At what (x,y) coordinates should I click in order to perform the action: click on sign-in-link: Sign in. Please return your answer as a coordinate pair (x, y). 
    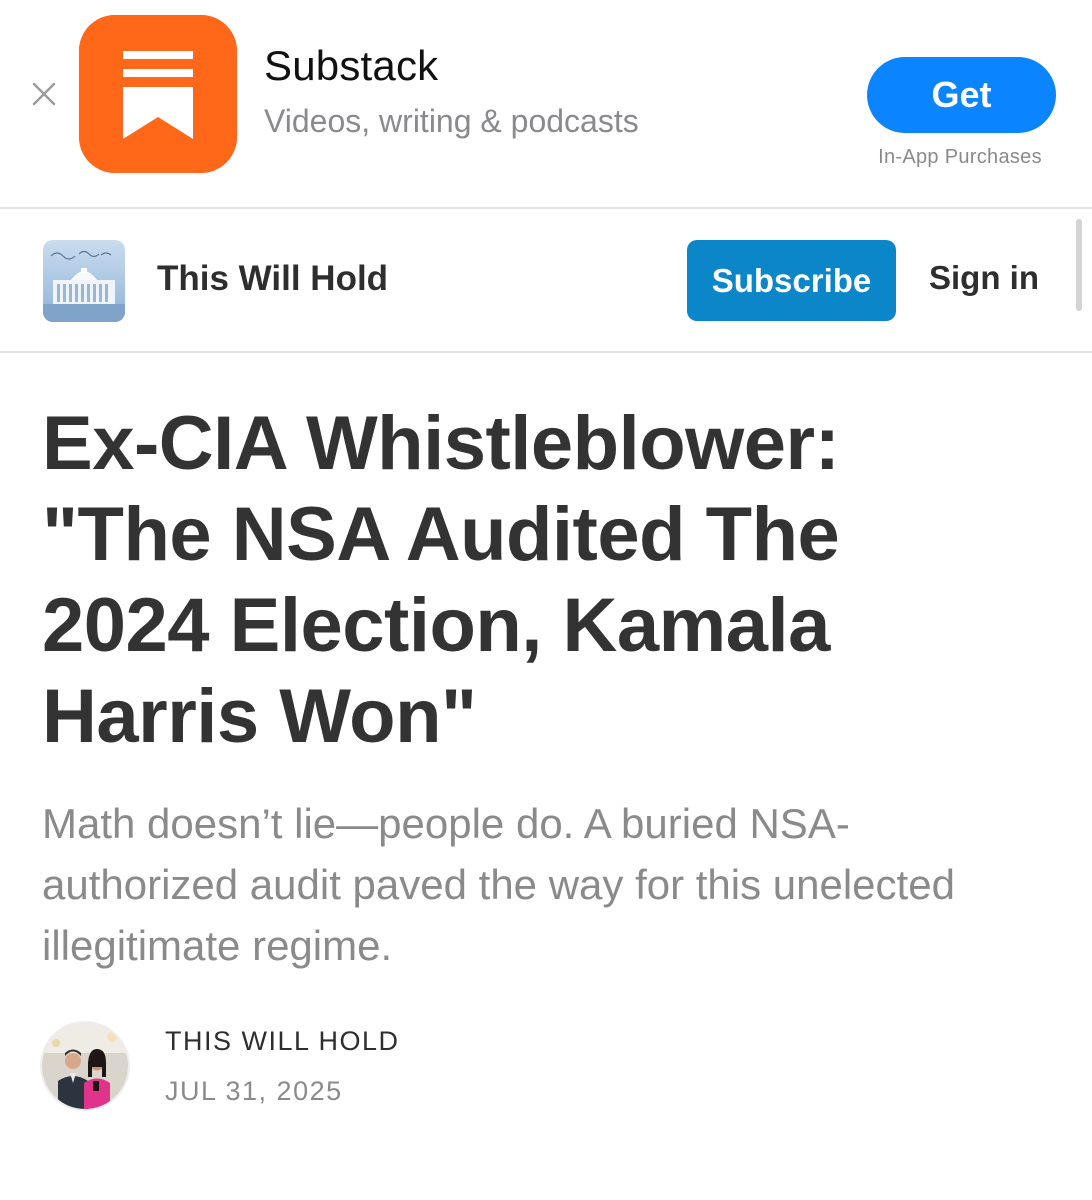
    Looking at the image, I should click on (984, 278).